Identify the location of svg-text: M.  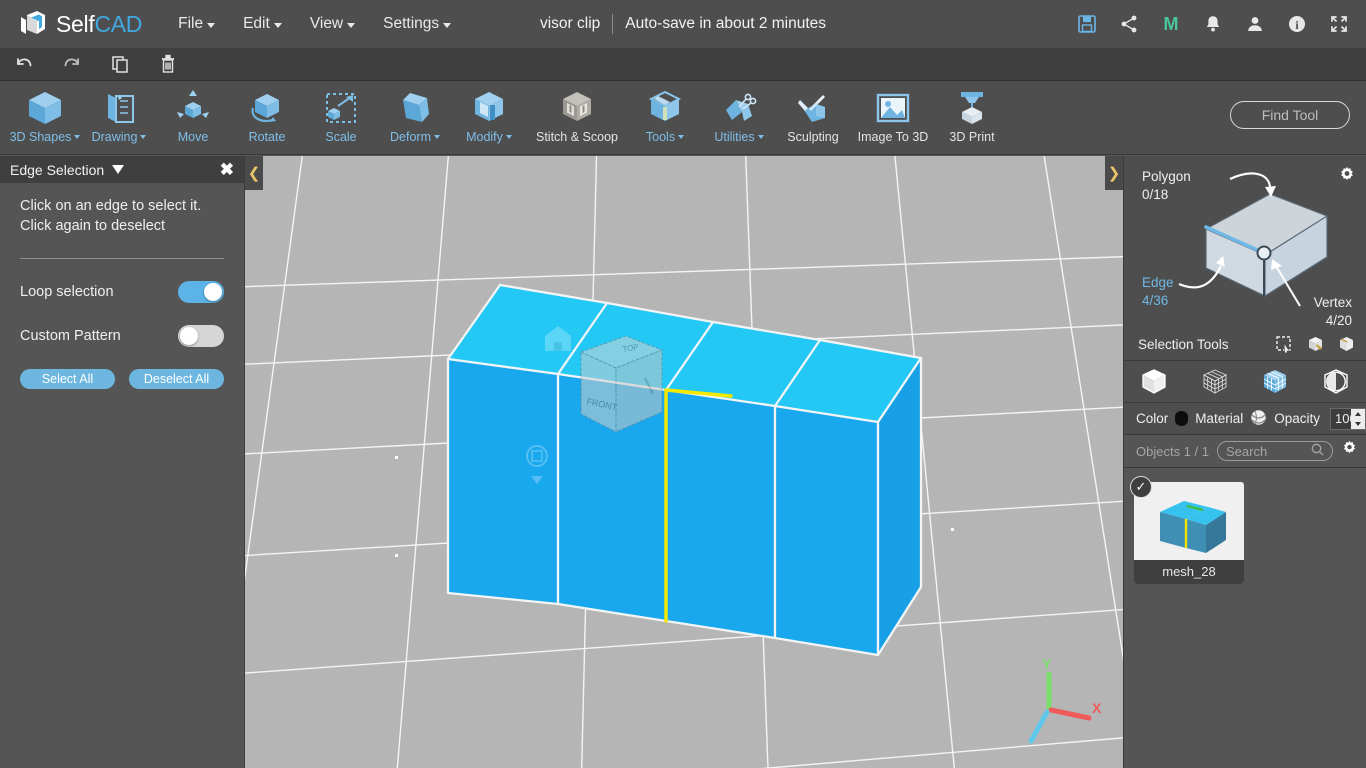
(1171, 24).